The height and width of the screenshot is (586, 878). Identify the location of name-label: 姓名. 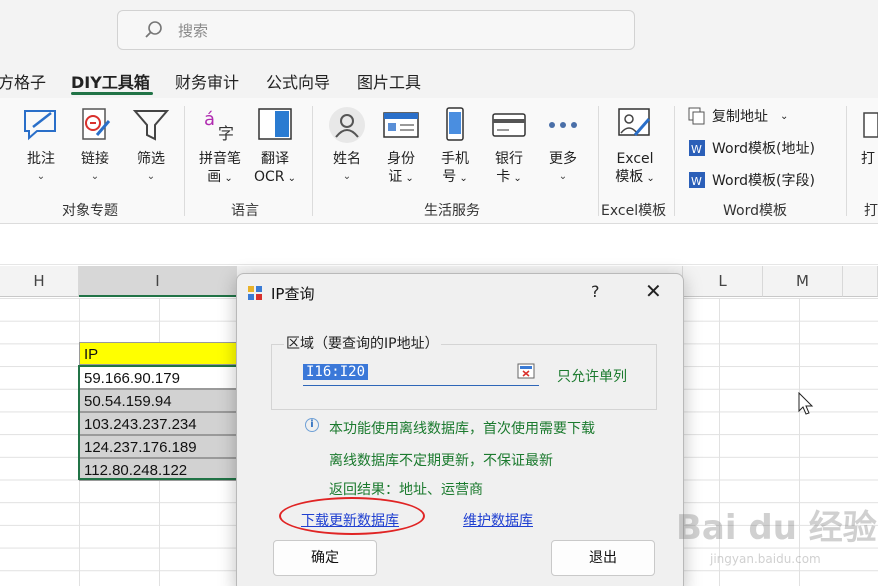
(347, 159).